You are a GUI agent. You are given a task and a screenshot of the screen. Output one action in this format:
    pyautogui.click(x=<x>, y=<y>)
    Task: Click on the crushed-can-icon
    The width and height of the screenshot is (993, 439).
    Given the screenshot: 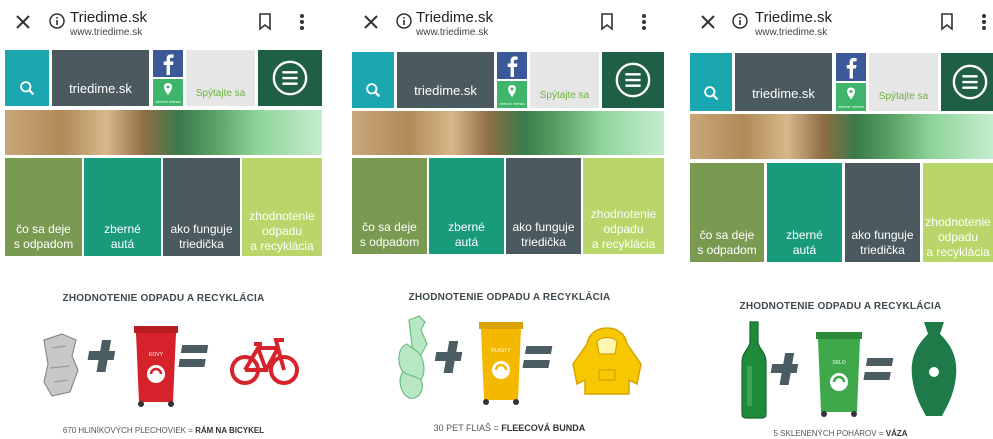 What is the action you would take?
    pyautogui.click(x=61, y=365)
    